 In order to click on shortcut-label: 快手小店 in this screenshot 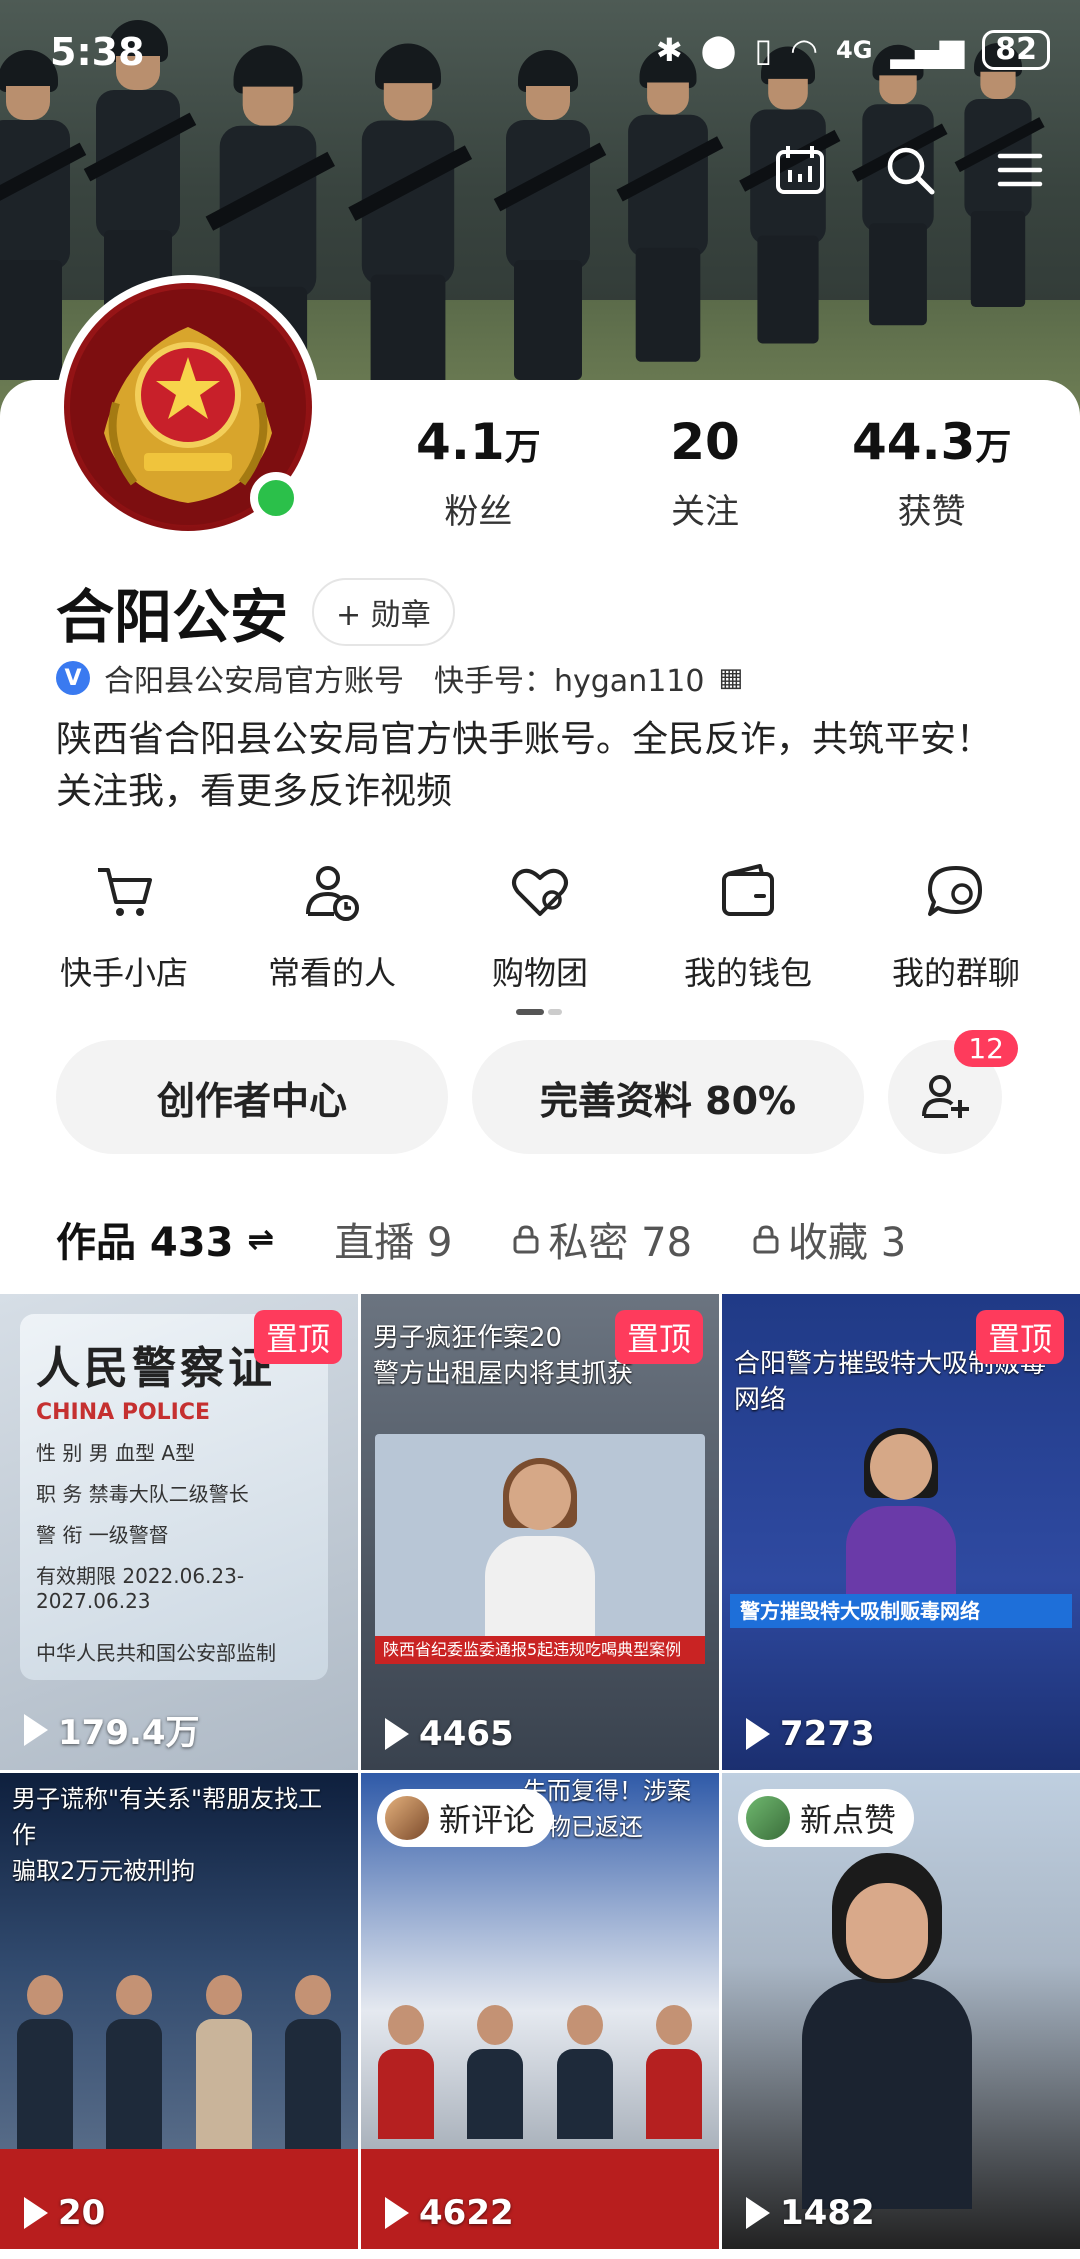, I will do `click(123, 973)`.